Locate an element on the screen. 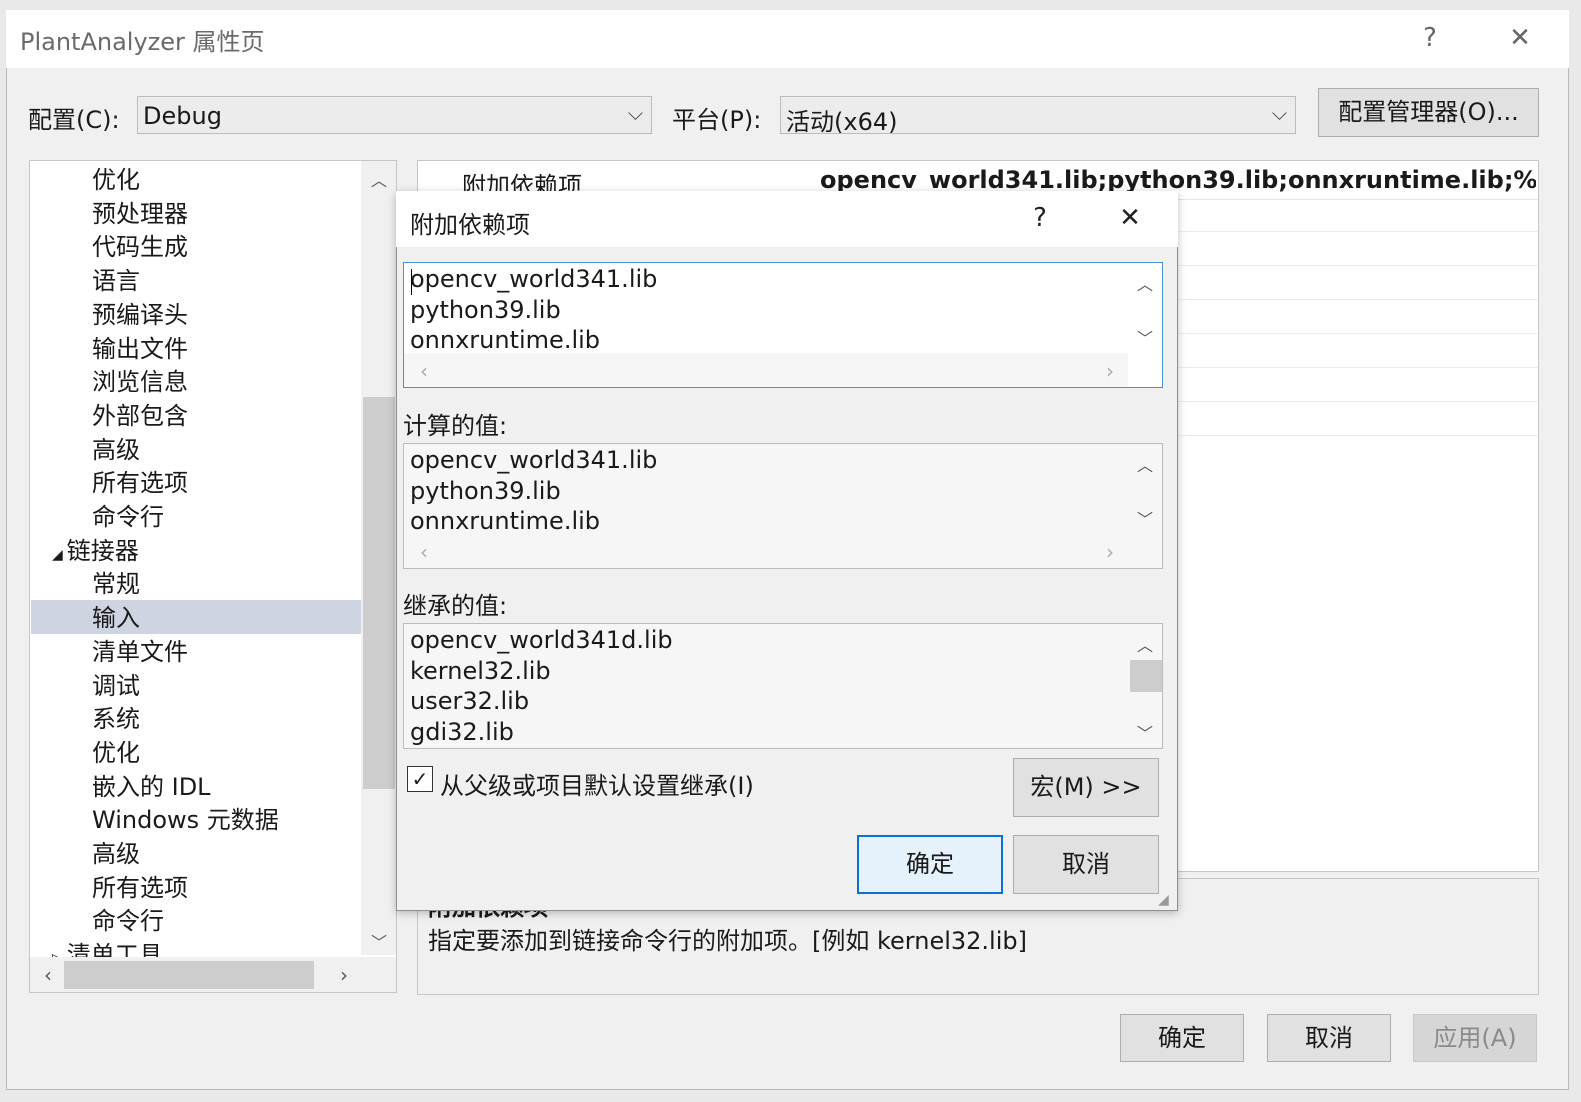  close-icon: ✕ is located at coordinates (1520, 38).